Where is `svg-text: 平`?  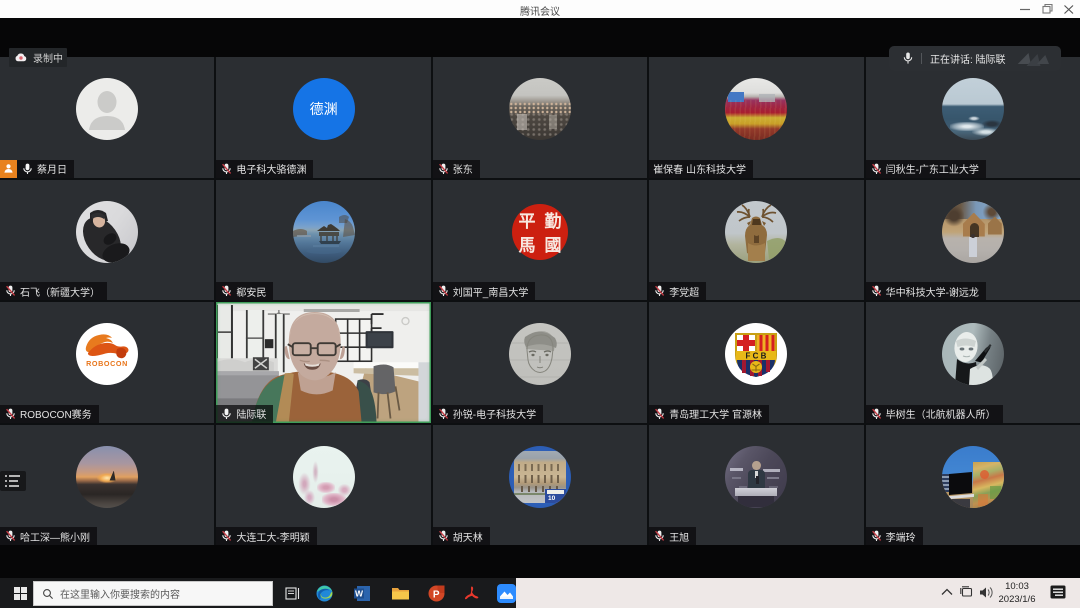 svg-text: 平 is located at coordinates (526, 221).